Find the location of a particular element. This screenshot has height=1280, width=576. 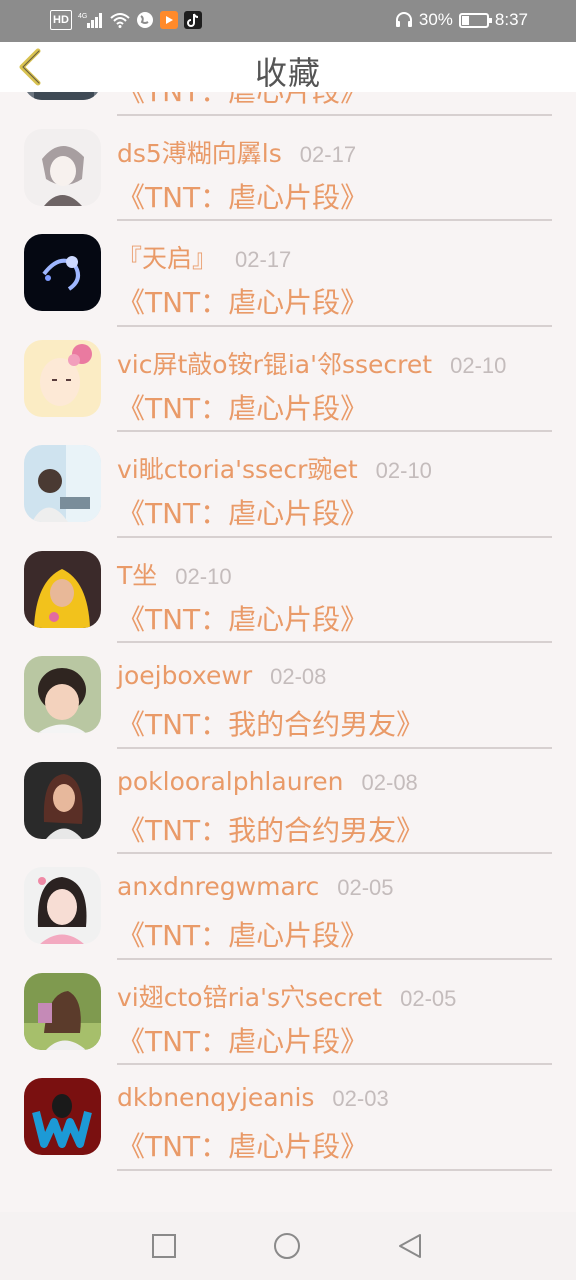

page-title: 收藏 is located at coordinates (287, 73).